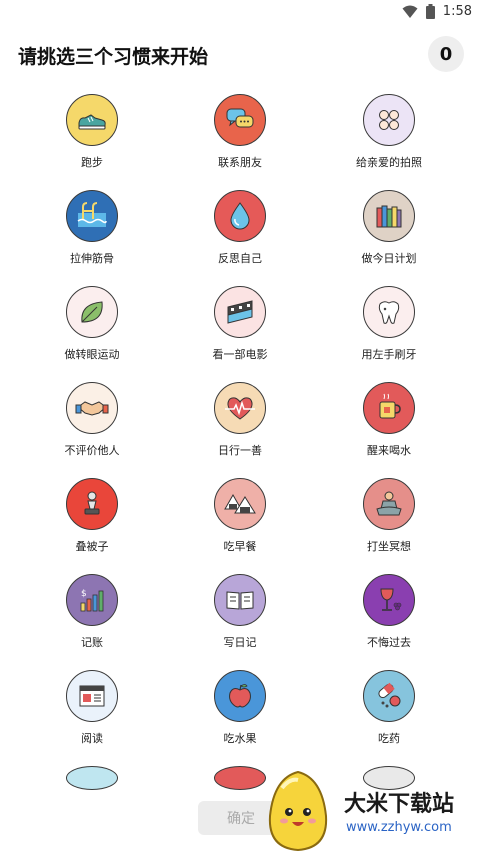 This screenshot has width=480, height=853. What do you see at coordinates (389, 642) in the screenshot?
I see `habit-label: 不悔过去` at bounding box center [389, 642].